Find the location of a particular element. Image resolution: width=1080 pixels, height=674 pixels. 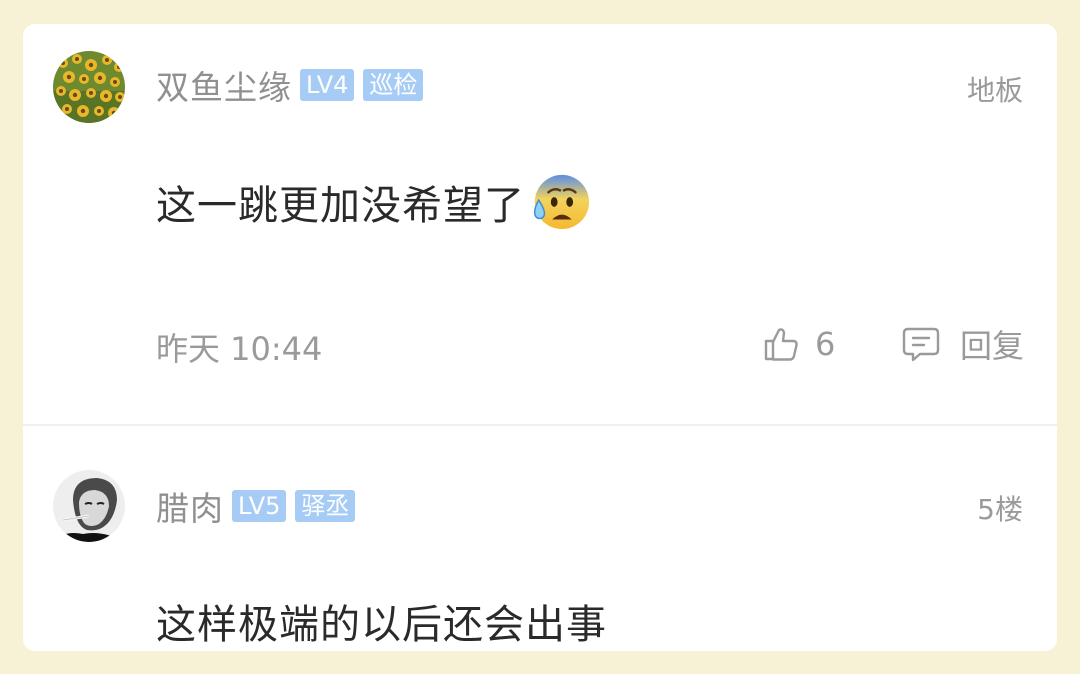

floor-label: 5楼 is located at coordinates (1000, 509).